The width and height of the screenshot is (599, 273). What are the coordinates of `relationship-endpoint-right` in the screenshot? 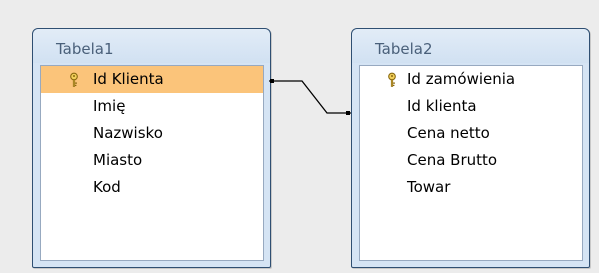 It's located at (348, 113).